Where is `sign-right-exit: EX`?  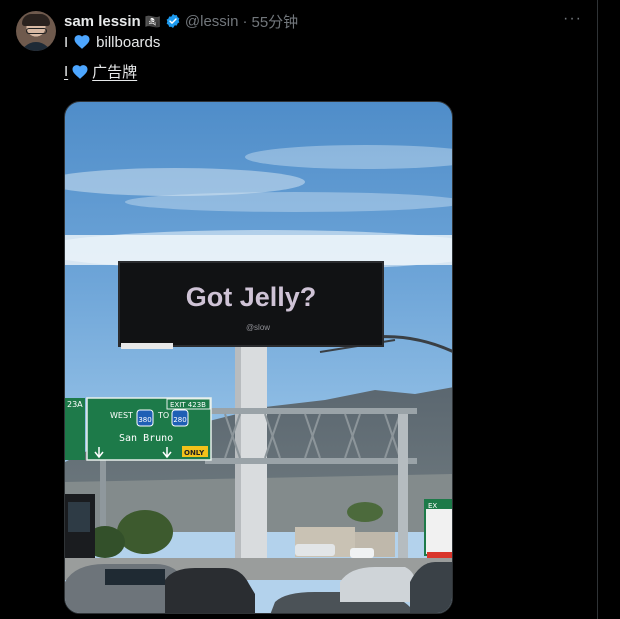 sign-right-exit: EX is located at coordinates (432, 506).